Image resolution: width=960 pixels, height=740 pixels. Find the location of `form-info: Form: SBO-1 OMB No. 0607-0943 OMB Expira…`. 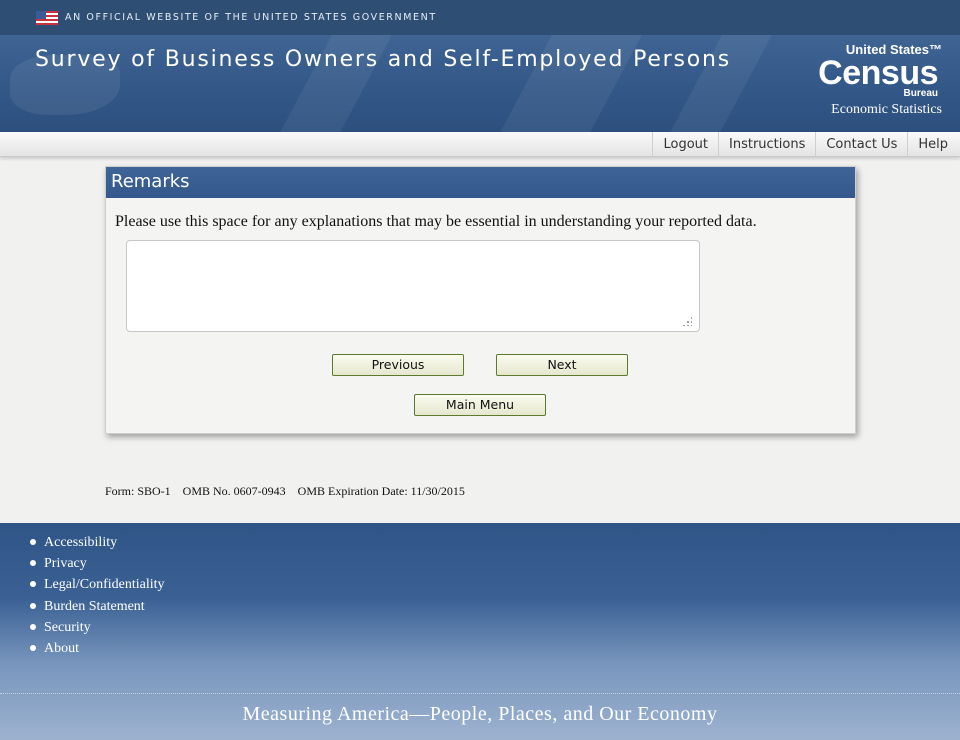

form-info: Form: SBO-1 OMB No. 0607-0943 OMB Expira… is located at coordinates (285, 491).